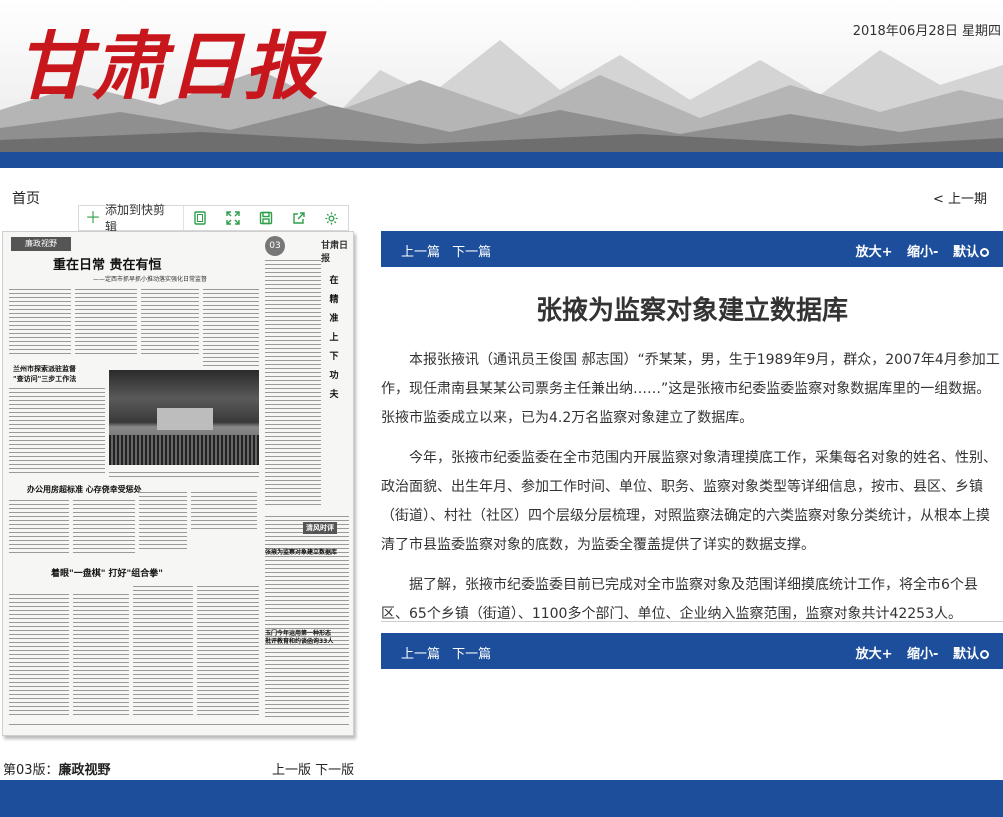 The width and height of the screenshot is (1003, 817). What do you see at coordinates (107, 574) in the screenshot?
I see `thumb-box-title-3: 着眼"一盘棋" 打好"组合拳"` at bounding box center [107, 574].